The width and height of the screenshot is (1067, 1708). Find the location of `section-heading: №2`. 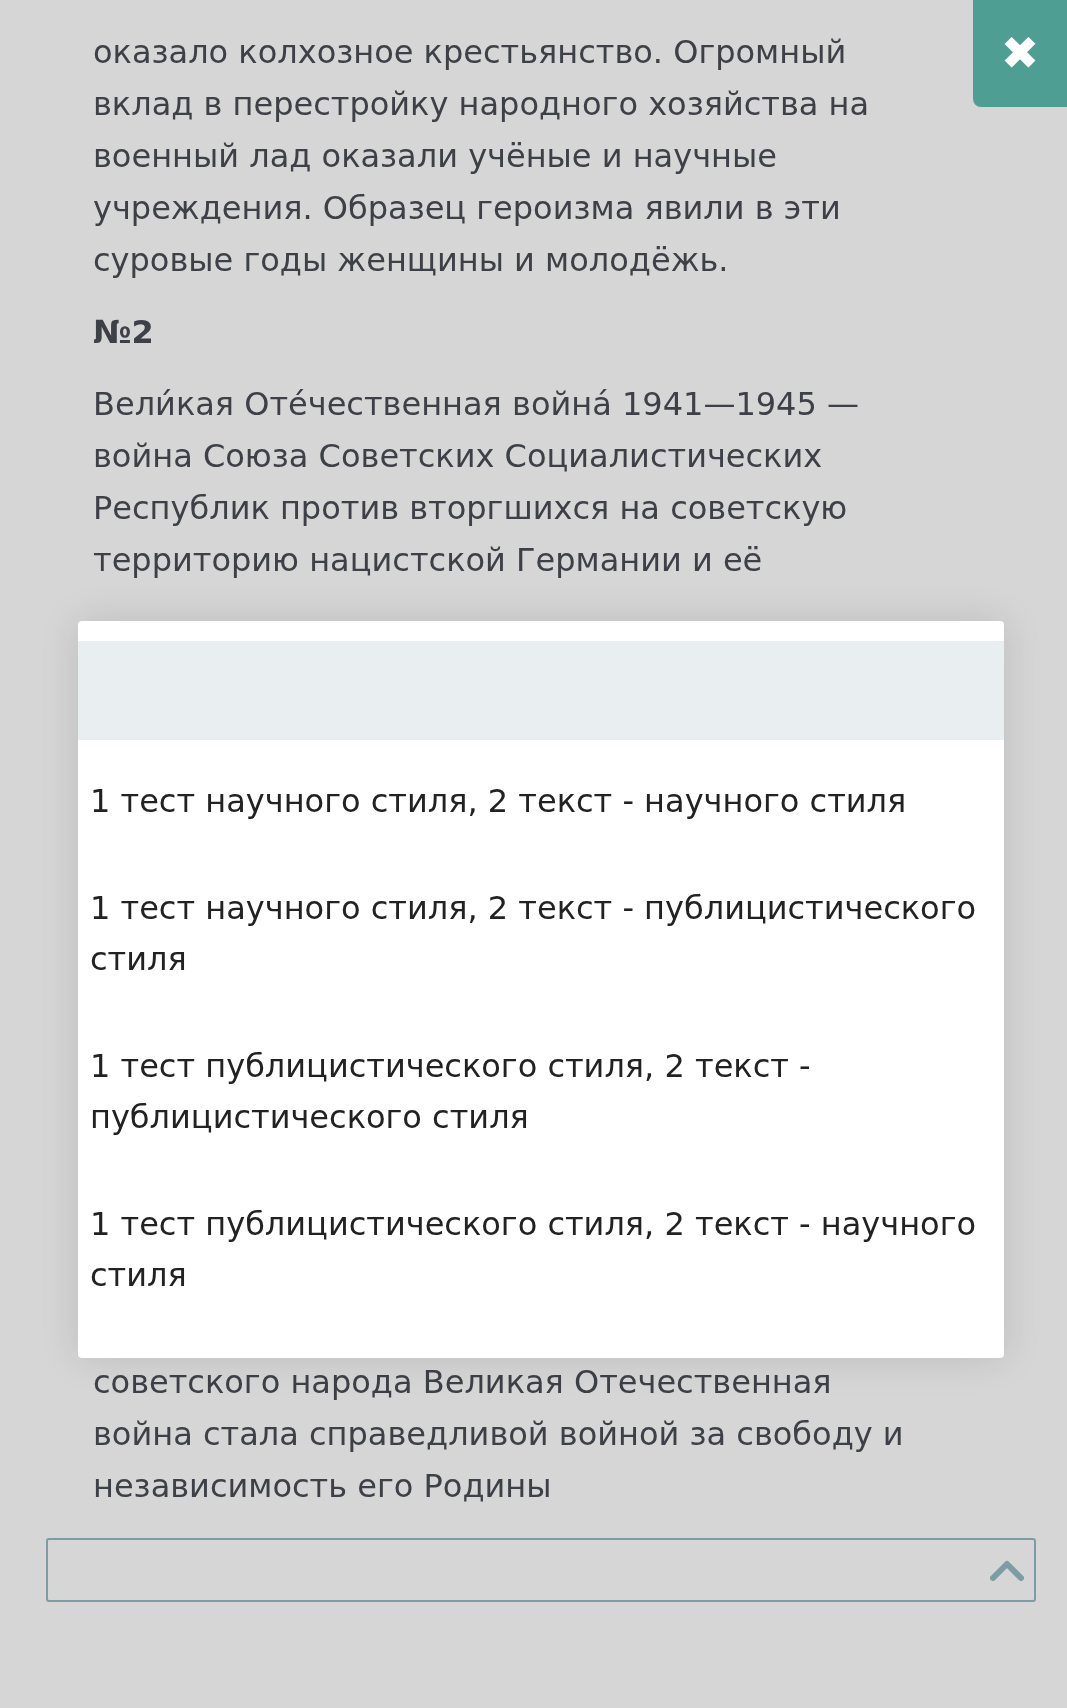

section-heading: №2 is located at coordinates (124, 332).